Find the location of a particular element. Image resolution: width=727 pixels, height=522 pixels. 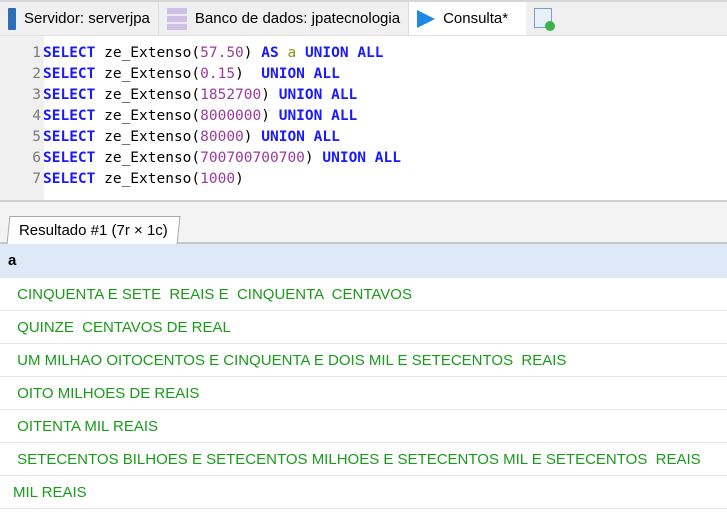

table-row: QUINZE CENTAVOS DE REAL is located at coordinates (363, 327).